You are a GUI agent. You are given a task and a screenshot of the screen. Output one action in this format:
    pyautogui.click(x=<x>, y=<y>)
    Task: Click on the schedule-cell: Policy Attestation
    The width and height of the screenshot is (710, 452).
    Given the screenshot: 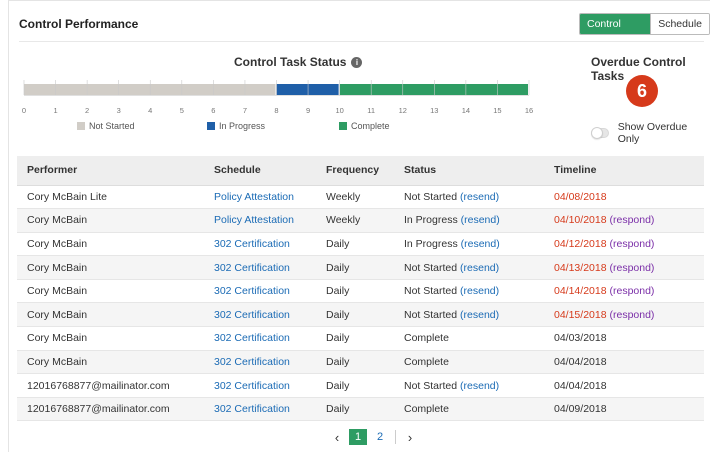 What is the action you would take?
    pyautogui.click(x=260, y=197)
    